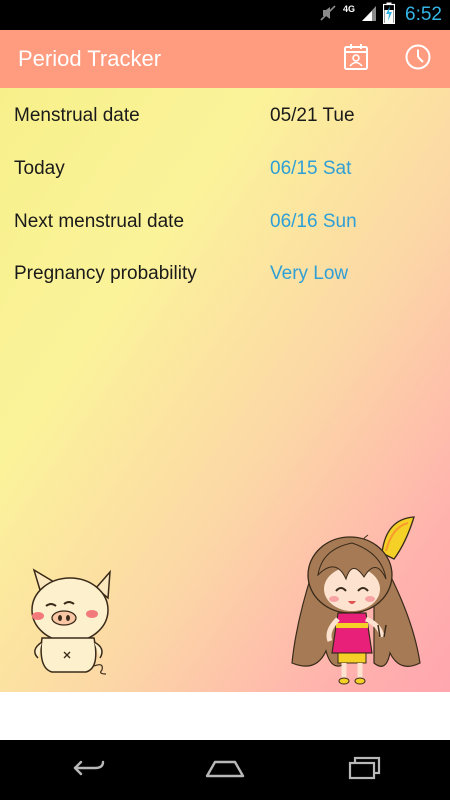 Image resolution: width=450 pixels, height=800 pixels. Describe the element at coordinates (77, 115) in the screenshot. I see `menstrual-date-label: Menstrual date` at that location.